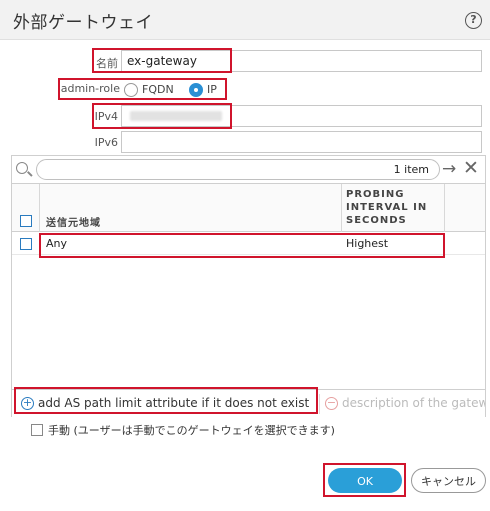  Describe the element at coordinates (367, 243) in the screenshot. I see `row-probing-interval: Highest` at that location.